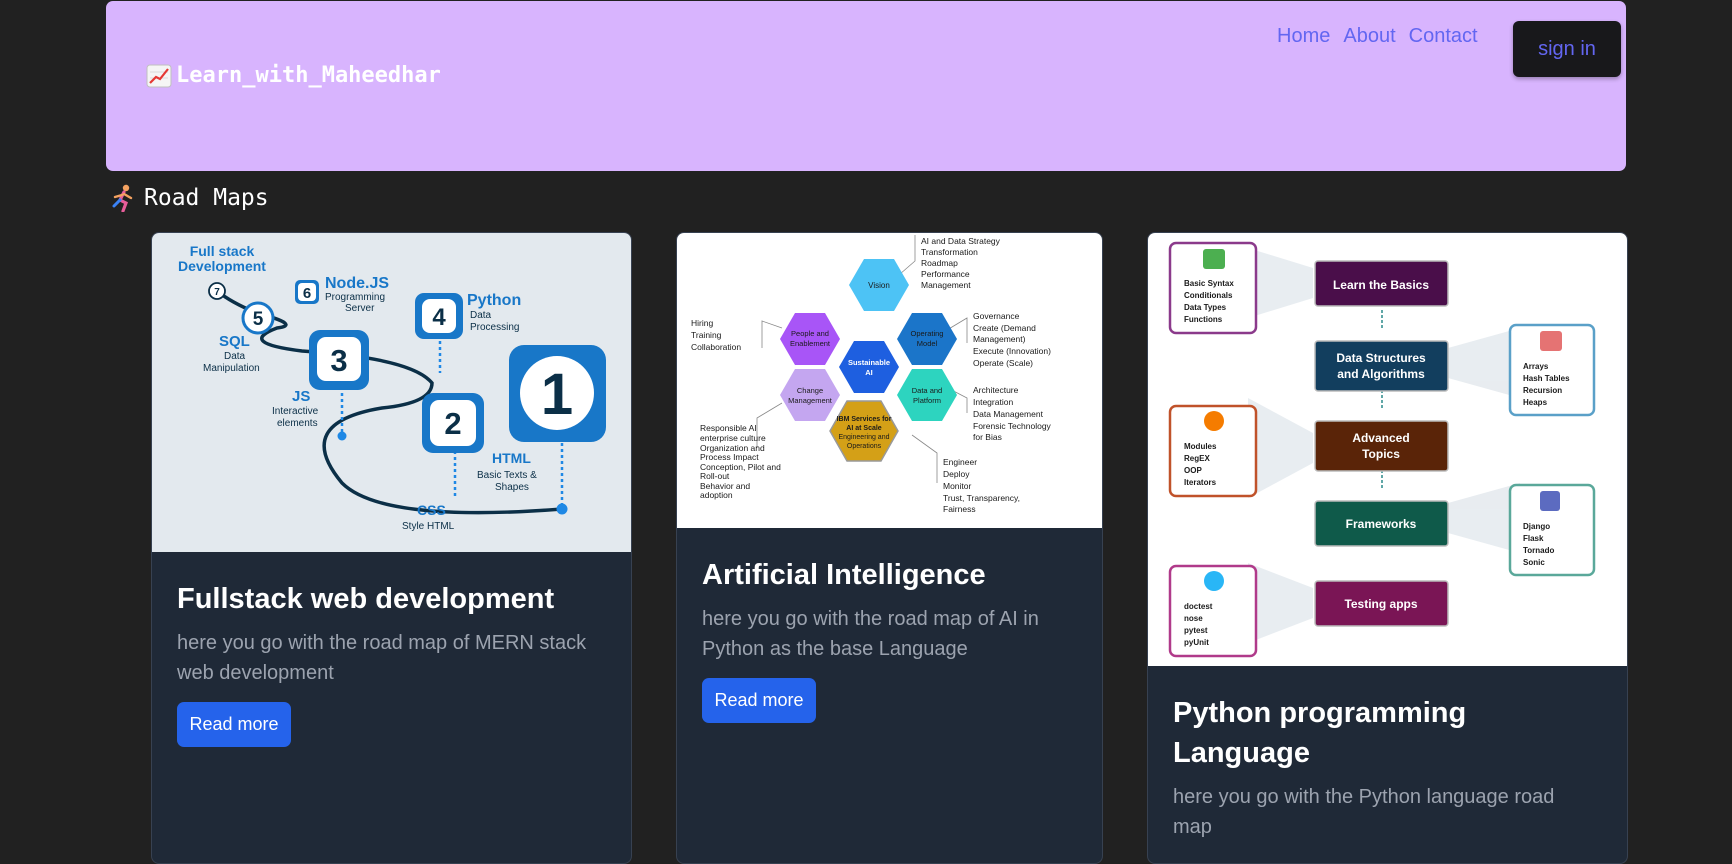  I want to click on svg-text: Hash Tables, so click(1546, 378).